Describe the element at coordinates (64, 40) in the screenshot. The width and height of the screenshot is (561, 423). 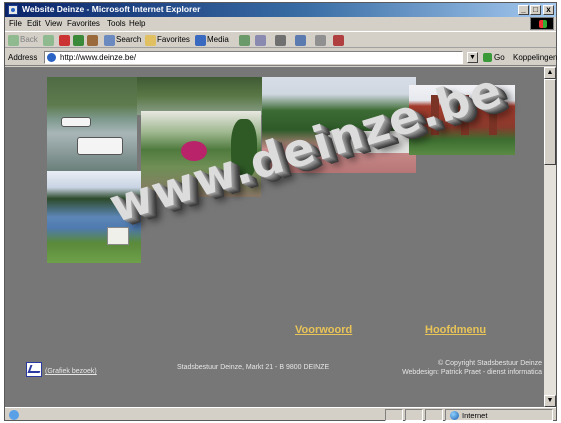
I see `stop-icon` at that location.